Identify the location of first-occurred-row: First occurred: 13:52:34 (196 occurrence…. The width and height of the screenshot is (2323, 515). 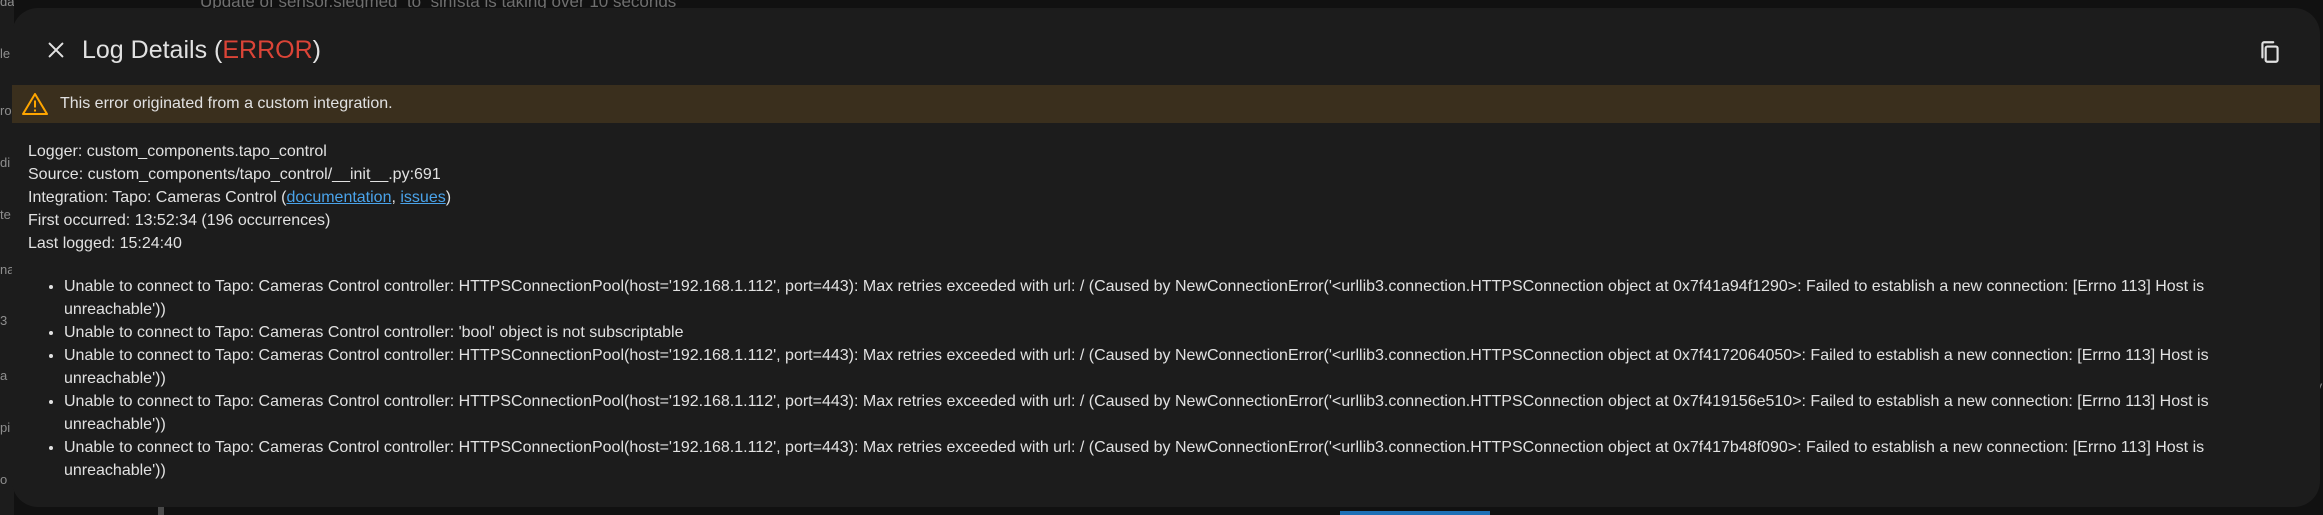
(239, 220).